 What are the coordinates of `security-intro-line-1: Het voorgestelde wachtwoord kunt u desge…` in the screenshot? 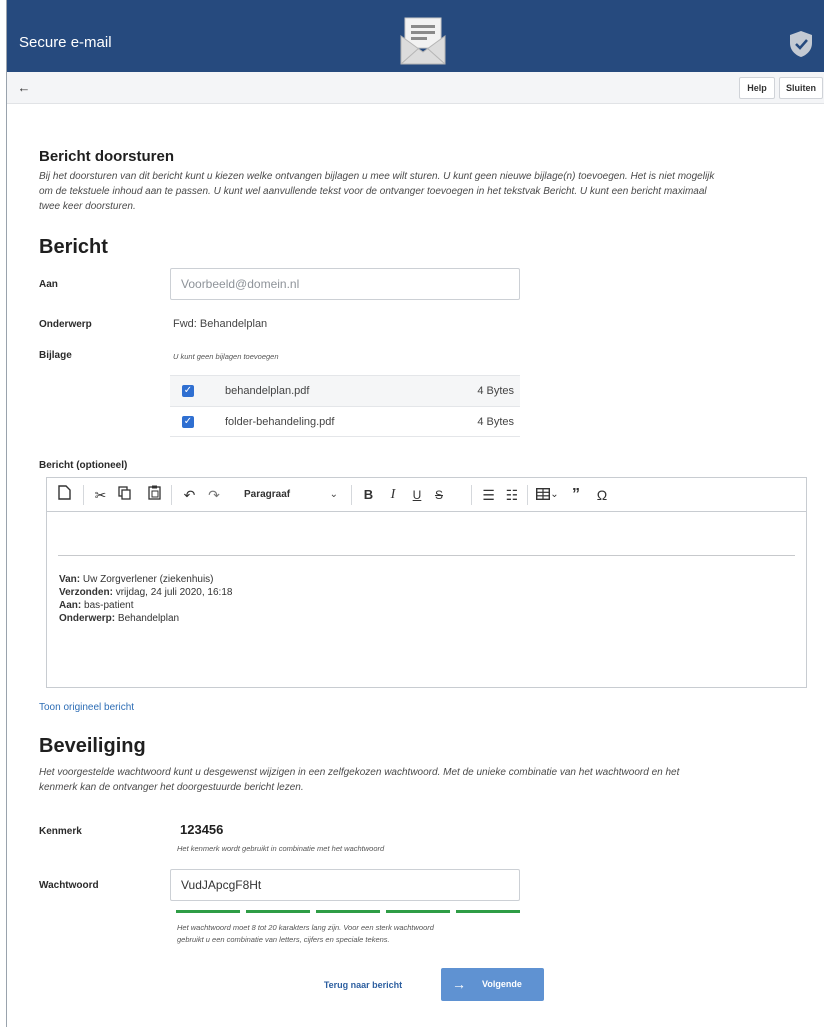 It's located at (359, 772).